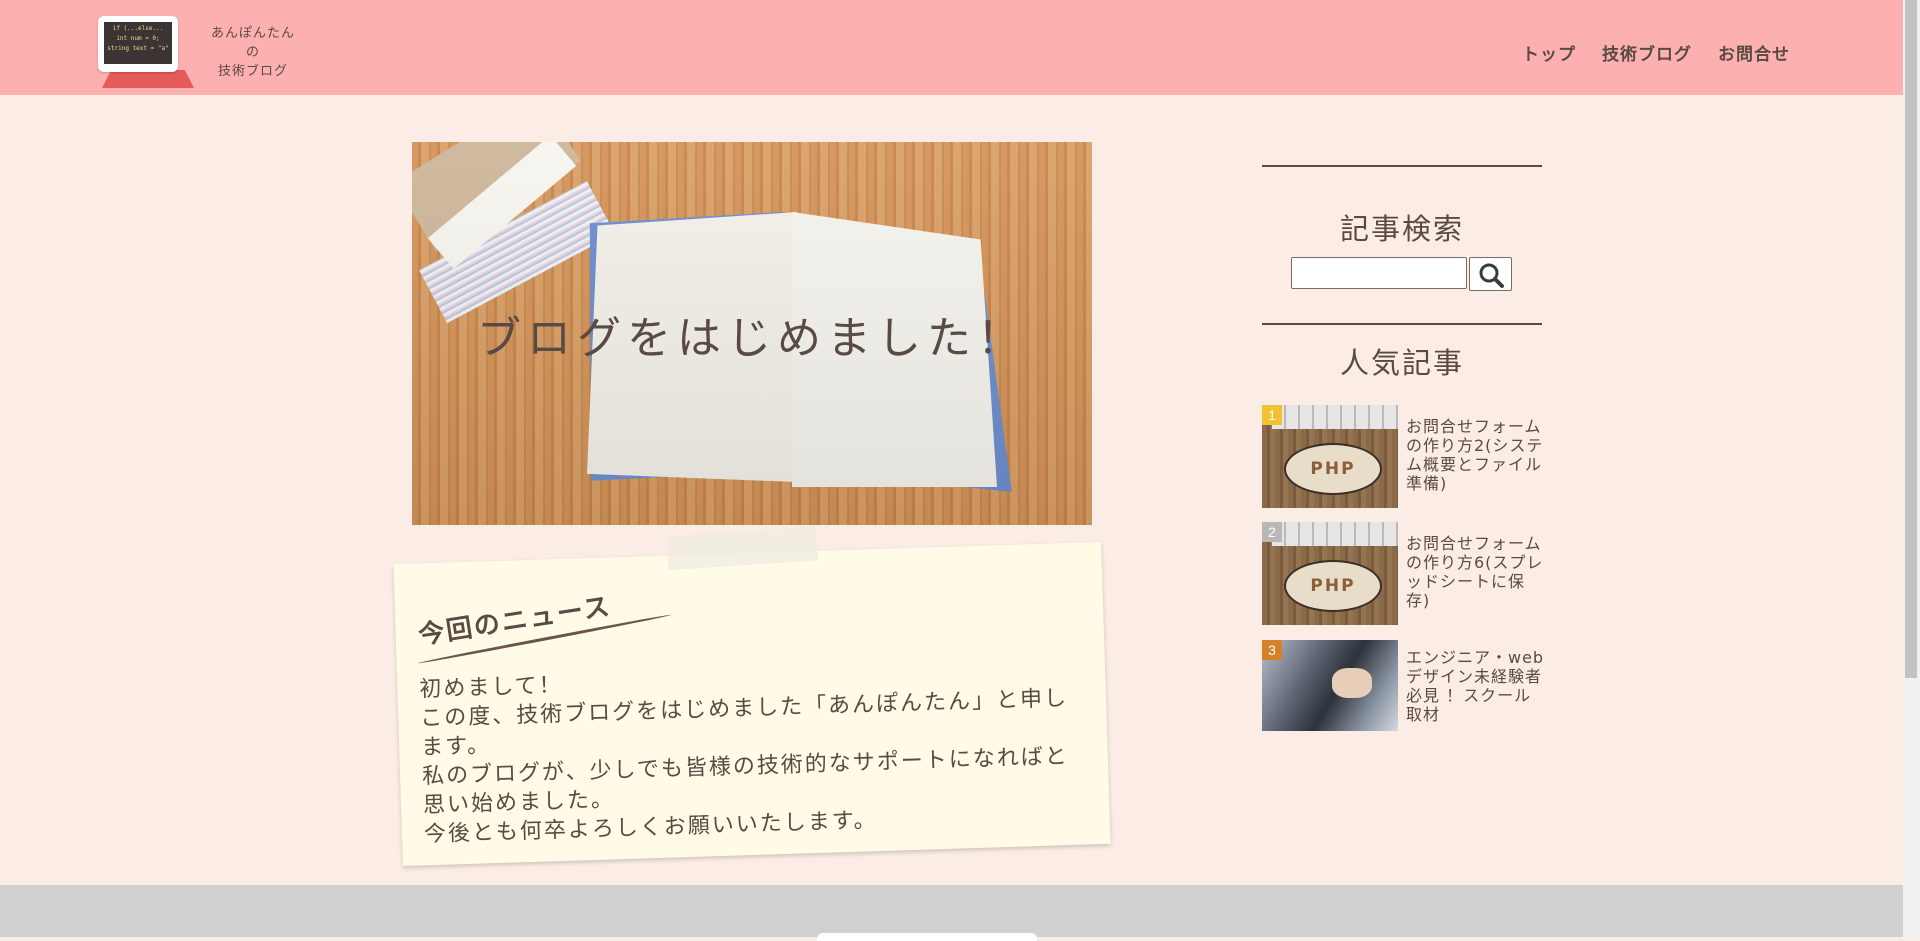 The height and width of the screenshot is (941, 1920). What do you see at coordinates (1272, 650) in the screenshot?
I see `rank-badge: 3` at bounding box center [1272, 650].